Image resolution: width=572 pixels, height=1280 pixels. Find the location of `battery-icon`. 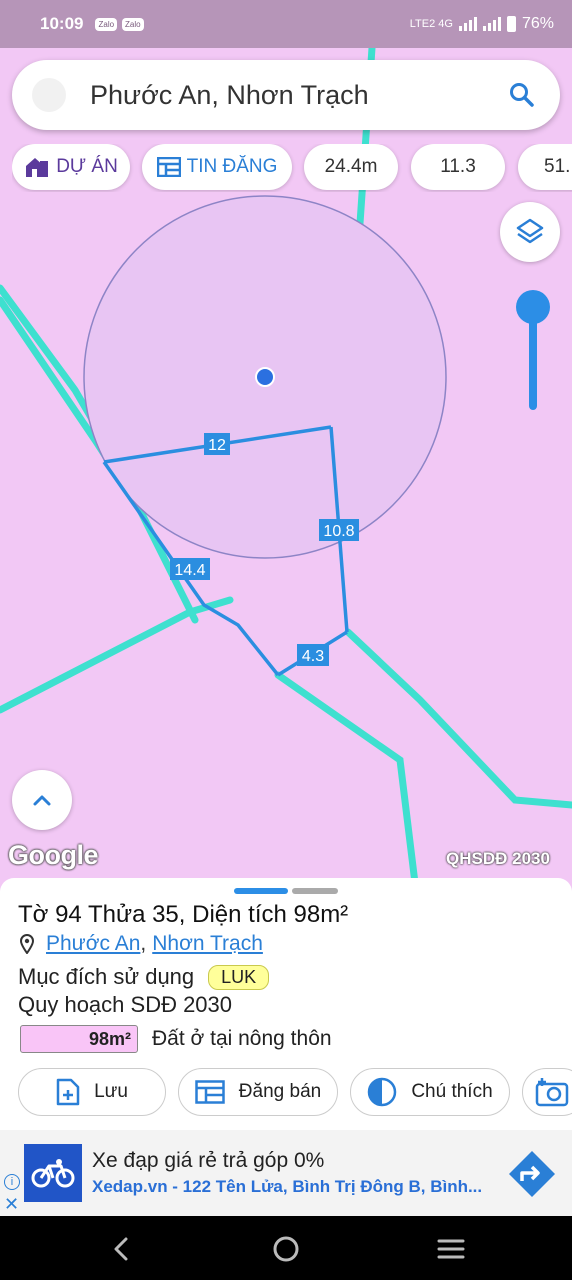

battery-icon is located at coordinates (511, 24).